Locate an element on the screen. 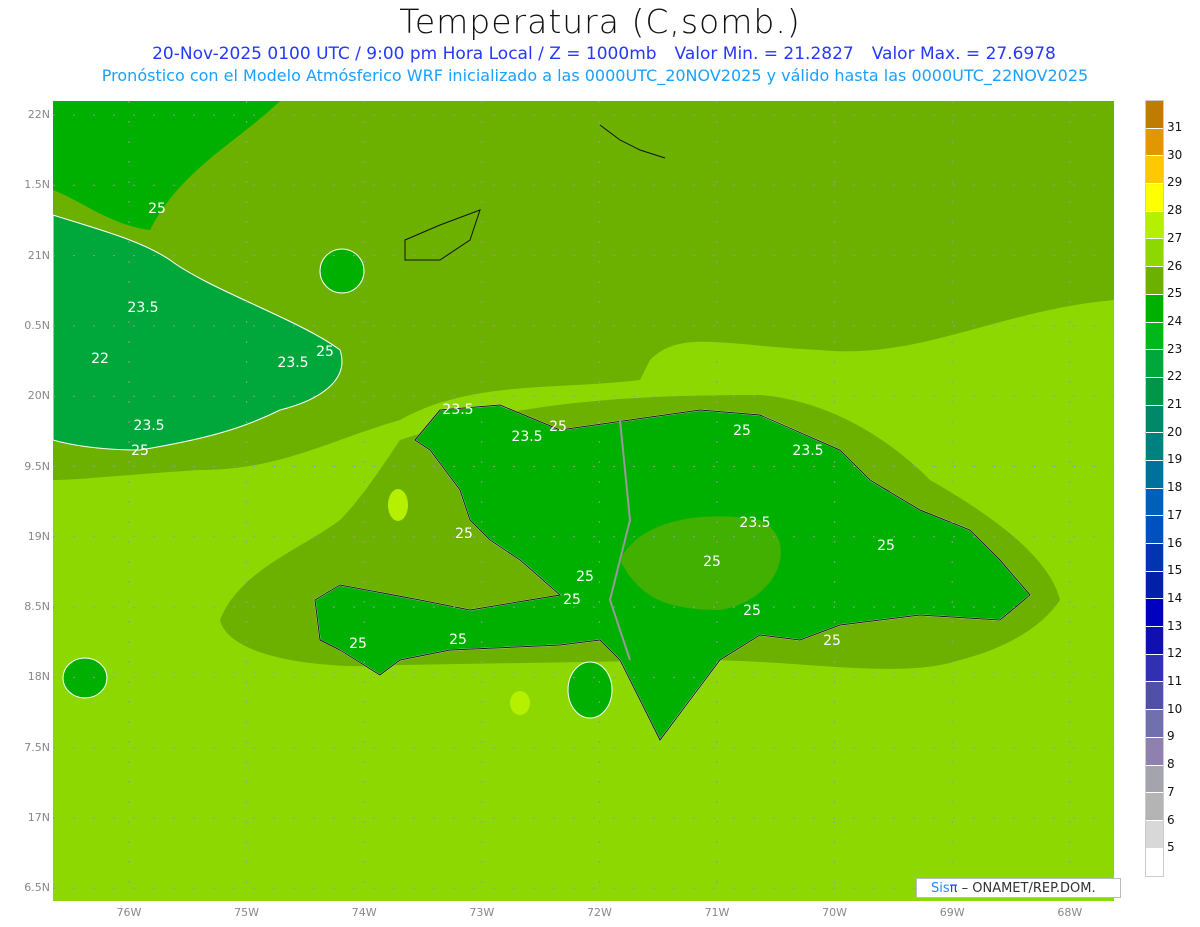 The height and width of the screenshot is (927, 1200). colorbar-label: 21 is located at coordinates (1175, 404).